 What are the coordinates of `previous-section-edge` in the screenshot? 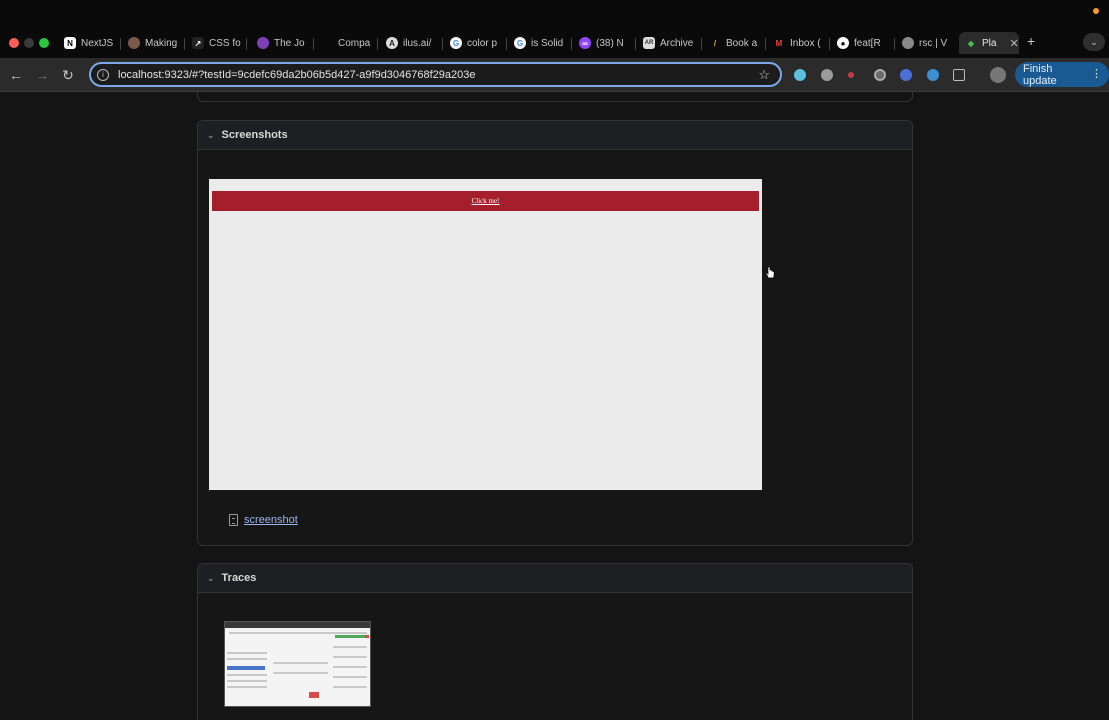 It's located at (555, 97).